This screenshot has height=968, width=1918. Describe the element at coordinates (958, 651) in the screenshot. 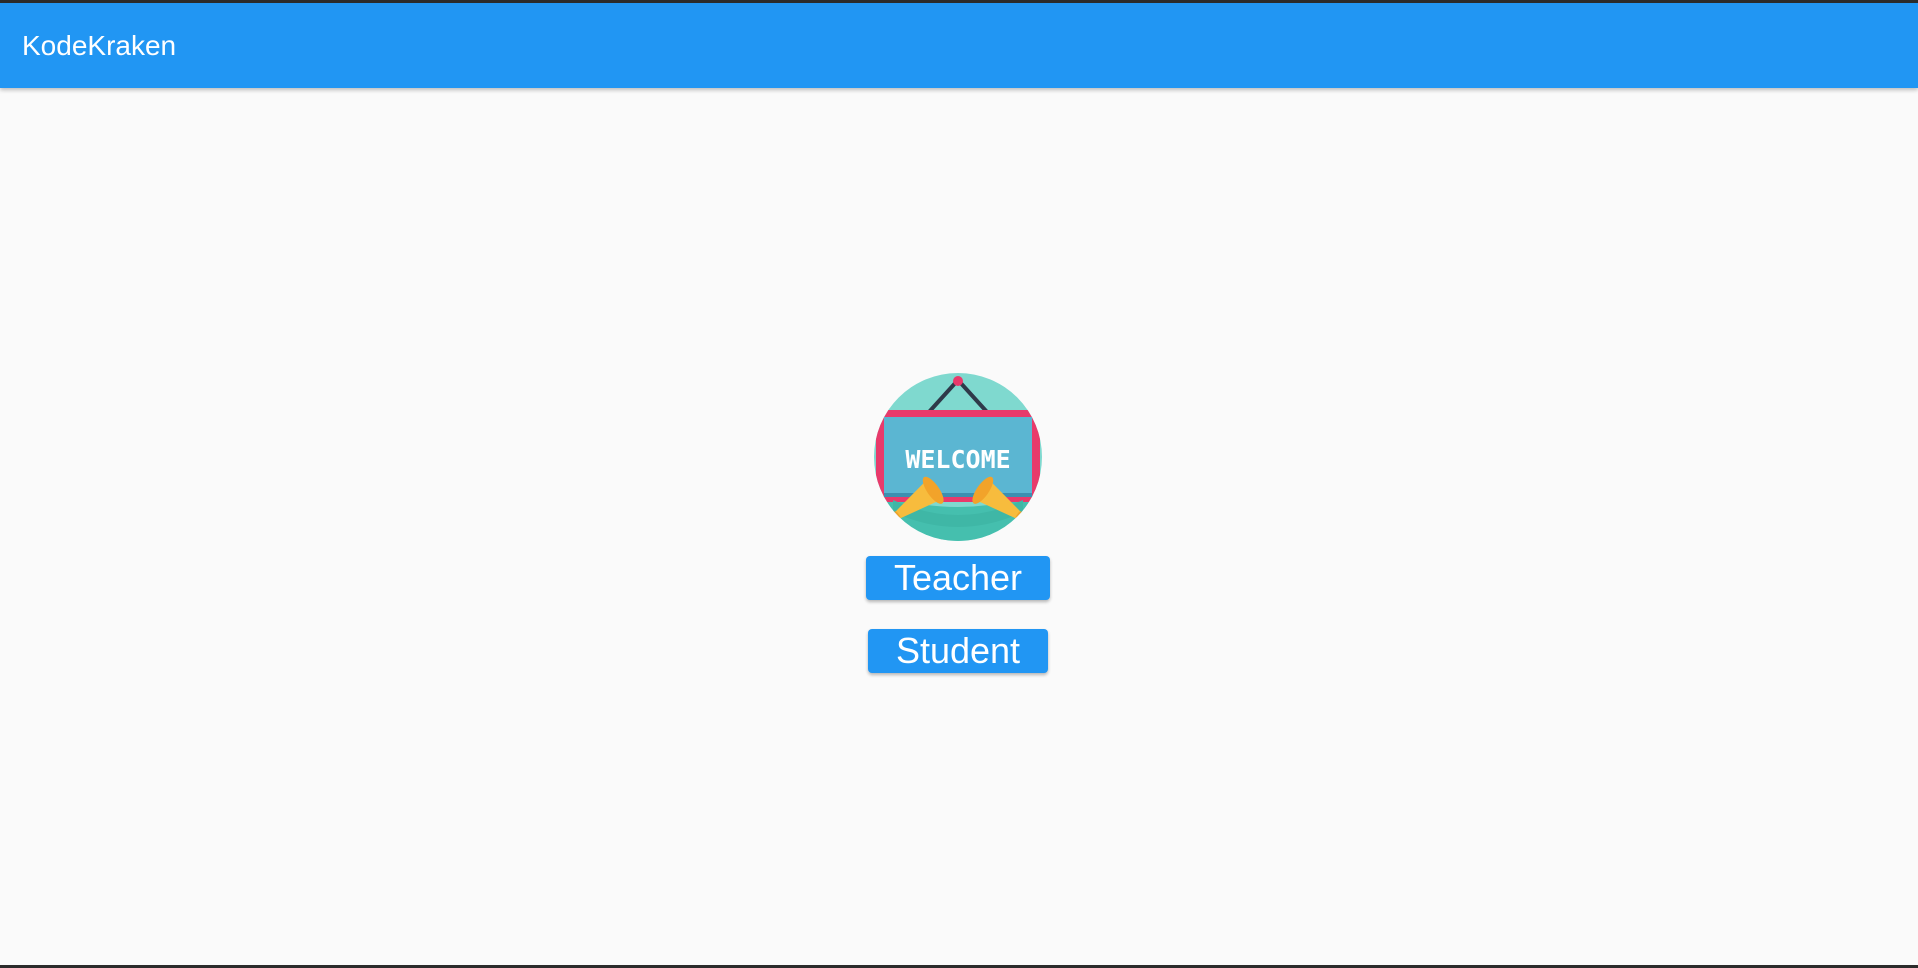

I see `student-button: Student` at that location.